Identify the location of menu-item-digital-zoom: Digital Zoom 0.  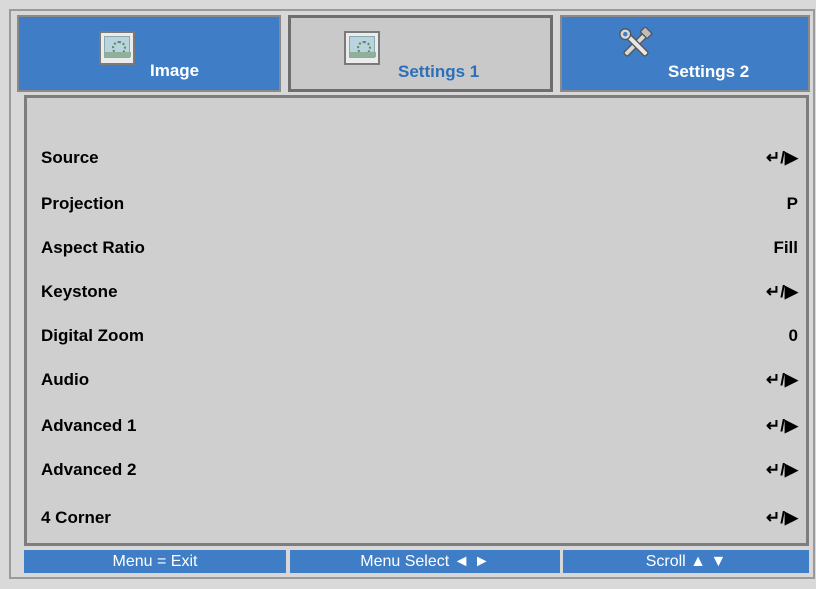
(416, 336).